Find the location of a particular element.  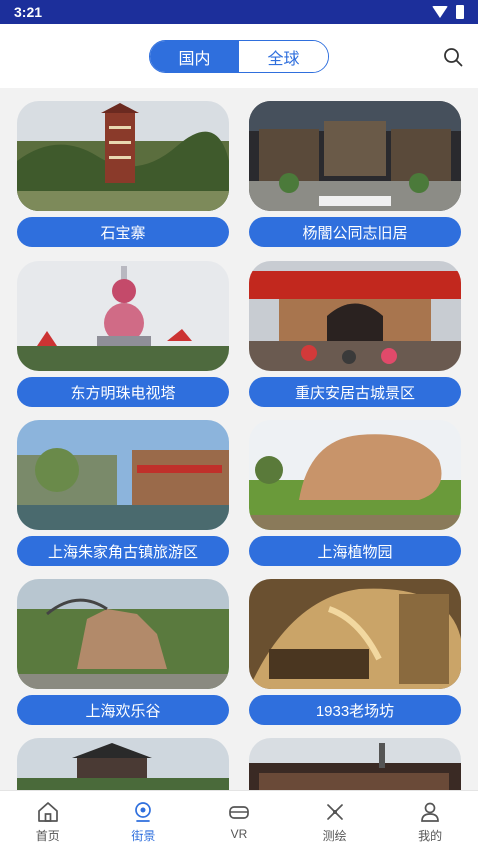

place-card: 1933老场坊 is located at coordinates (355, 652).